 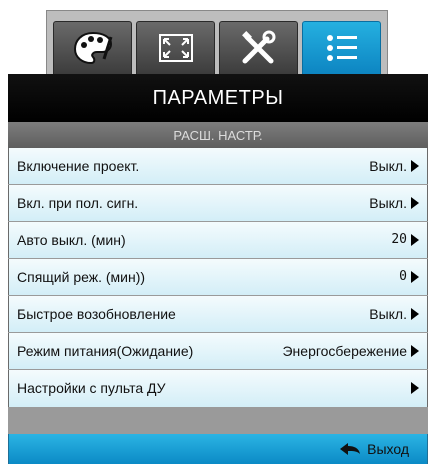 I want to click on tab-strip, so click(x=217, y=42).